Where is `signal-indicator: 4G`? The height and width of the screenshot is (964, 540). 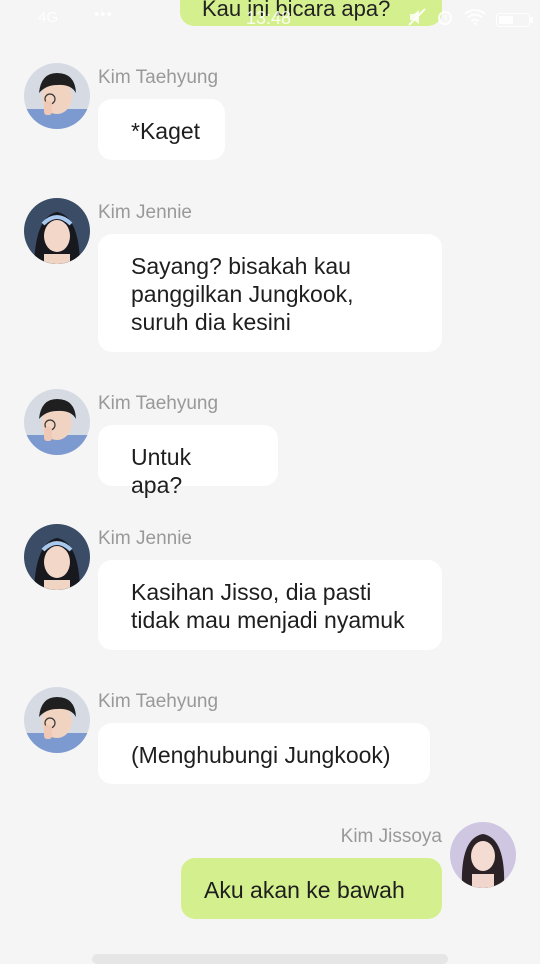 signal-indicator: 4G is located at coordinates (48, 17).